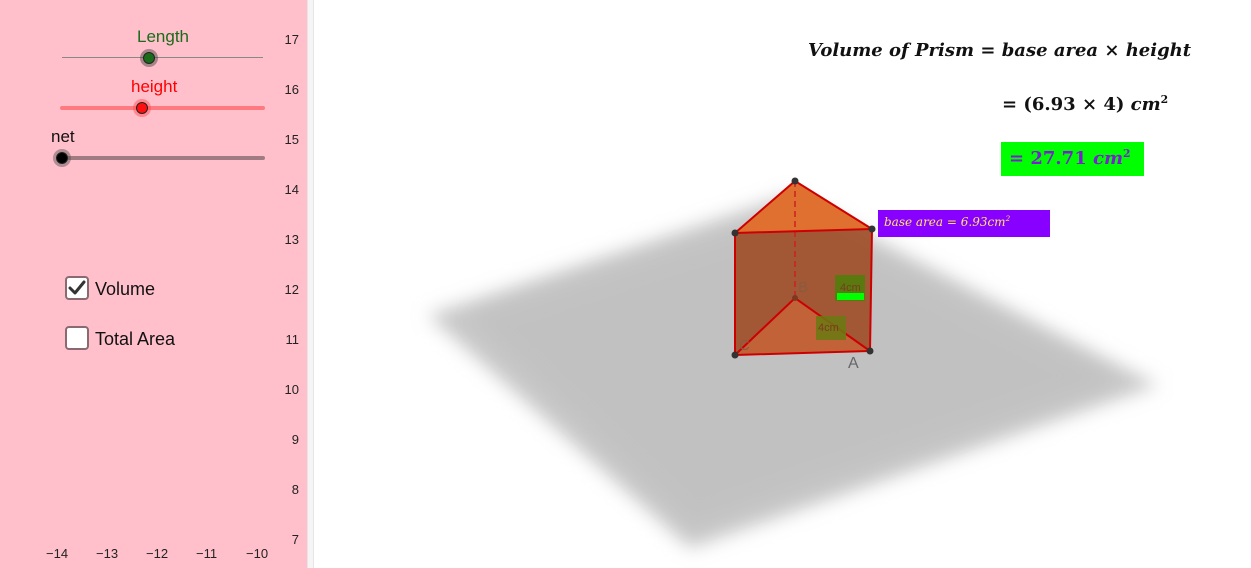  Describe the element at coordinates (160, 158) in the screenshot. I see `net-slider-track` at that location.